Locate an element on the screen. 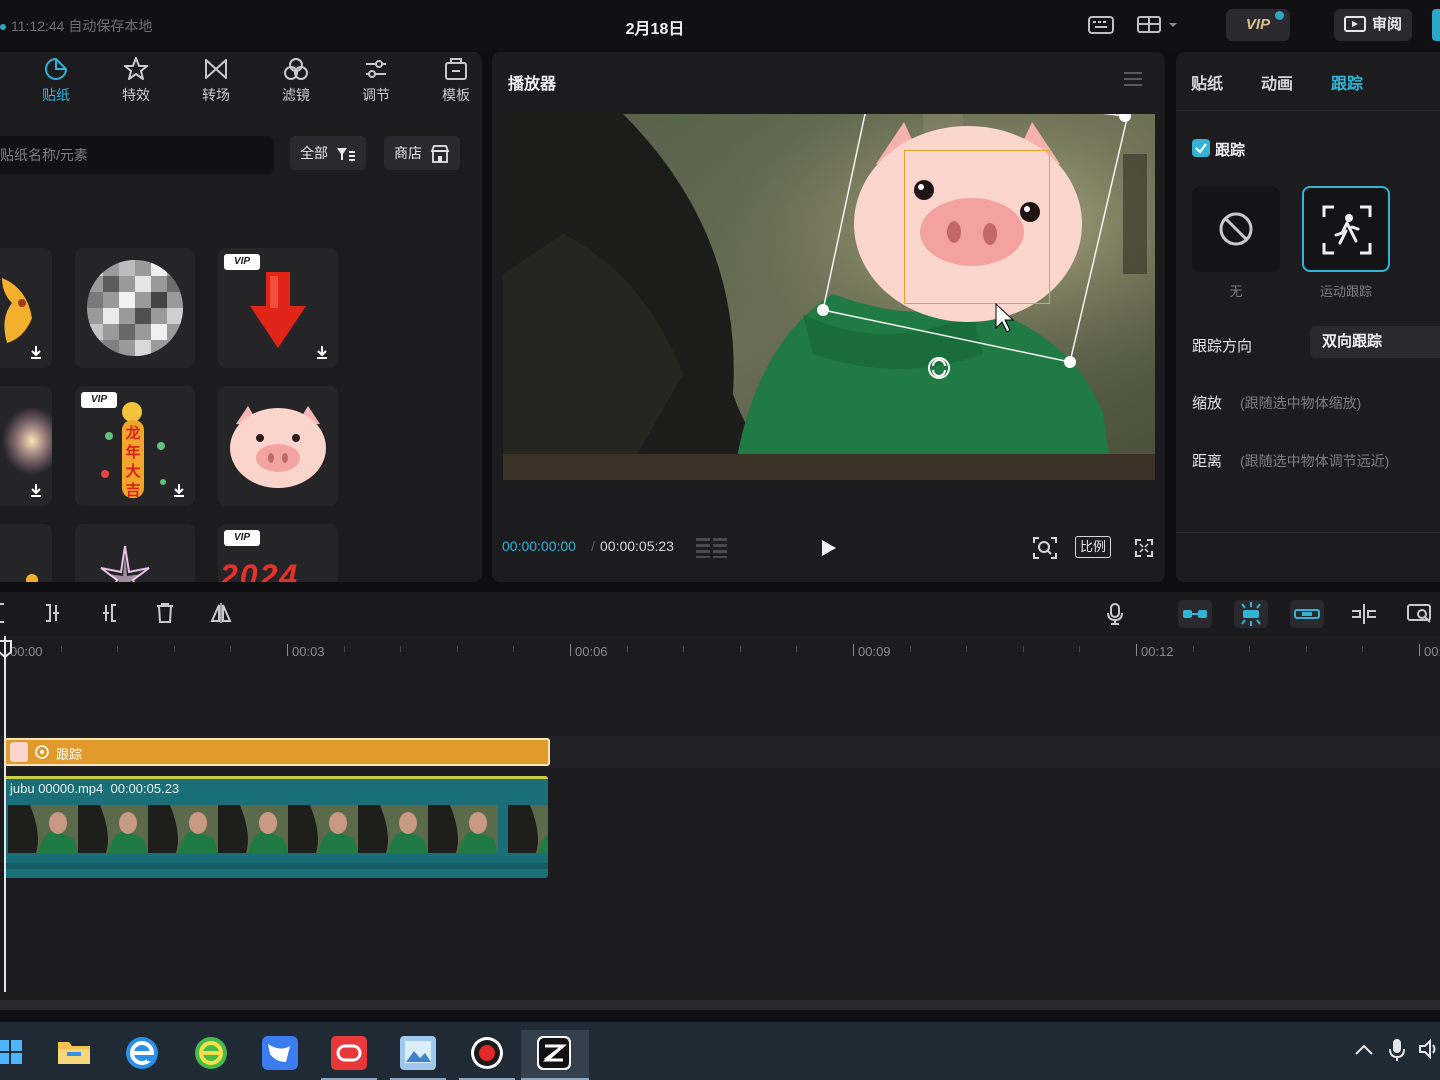 The height and width of the screenshot is (1080, 1440). browser-e-icon is located at coordinates (142, 1053).